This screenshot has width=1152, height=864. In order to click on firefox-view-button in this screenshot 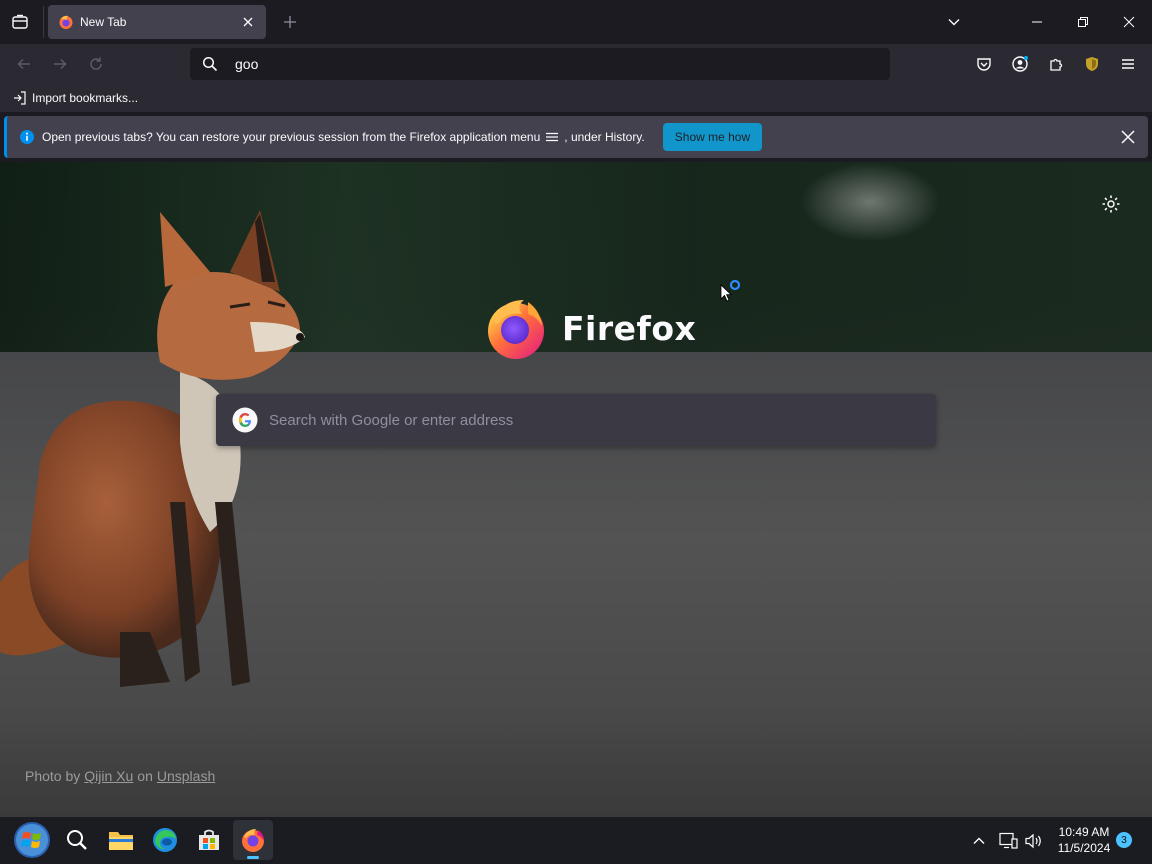, I will do `click(20, 22)`.